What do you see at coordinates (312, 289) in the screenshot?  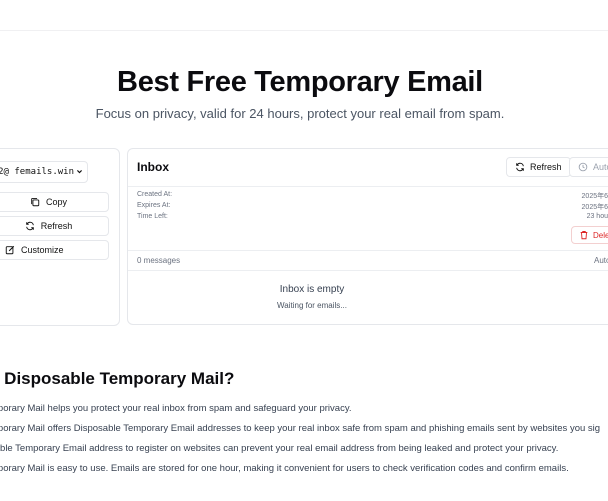 I see `empty-inbox-title: Inbox is empty` at bounding box center [312, 289].